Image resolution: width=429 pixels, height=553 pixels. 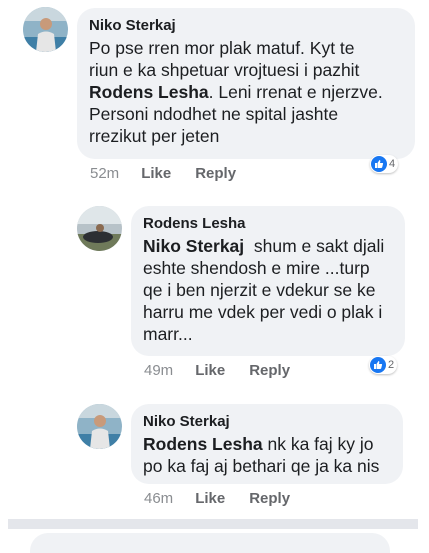 I want to click on comment-timestamp: 46m, so click(x=158, y=498).